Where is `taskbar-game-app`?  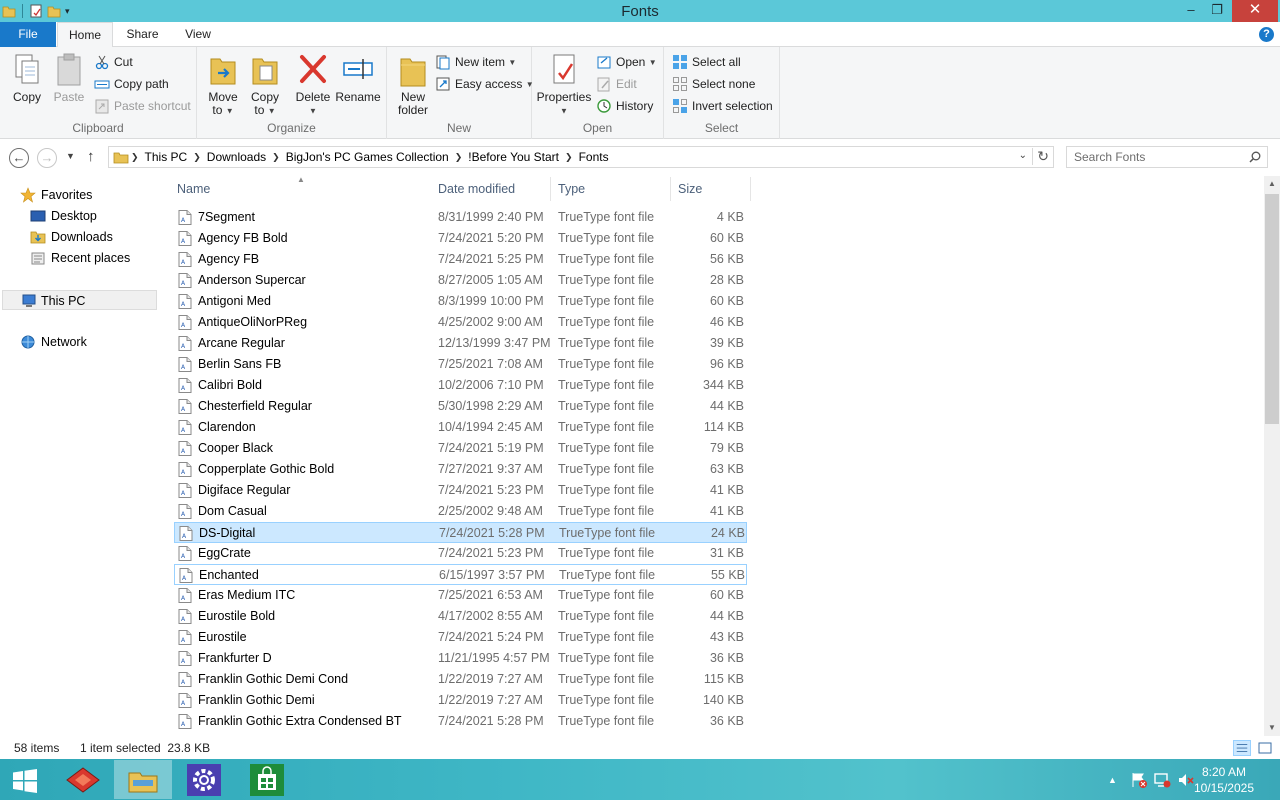 taskbar-game-app is located at coordinates (83, 779).